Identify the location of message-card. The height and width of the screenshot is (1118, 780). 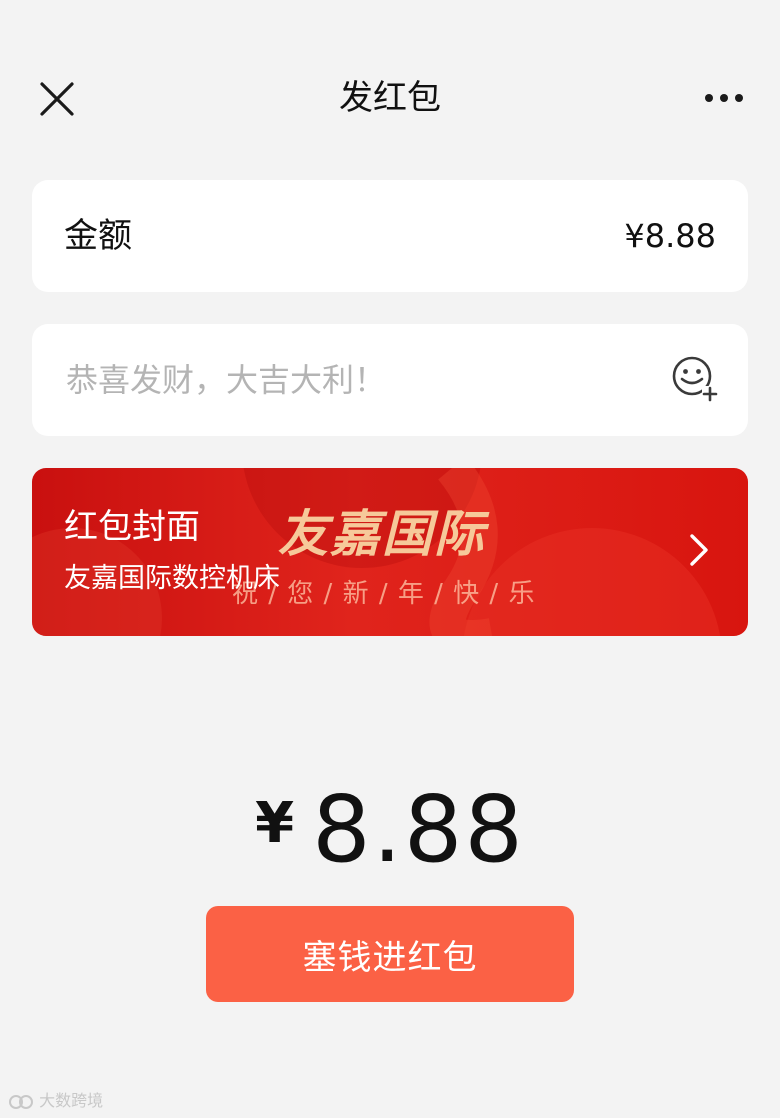
(390, 380).